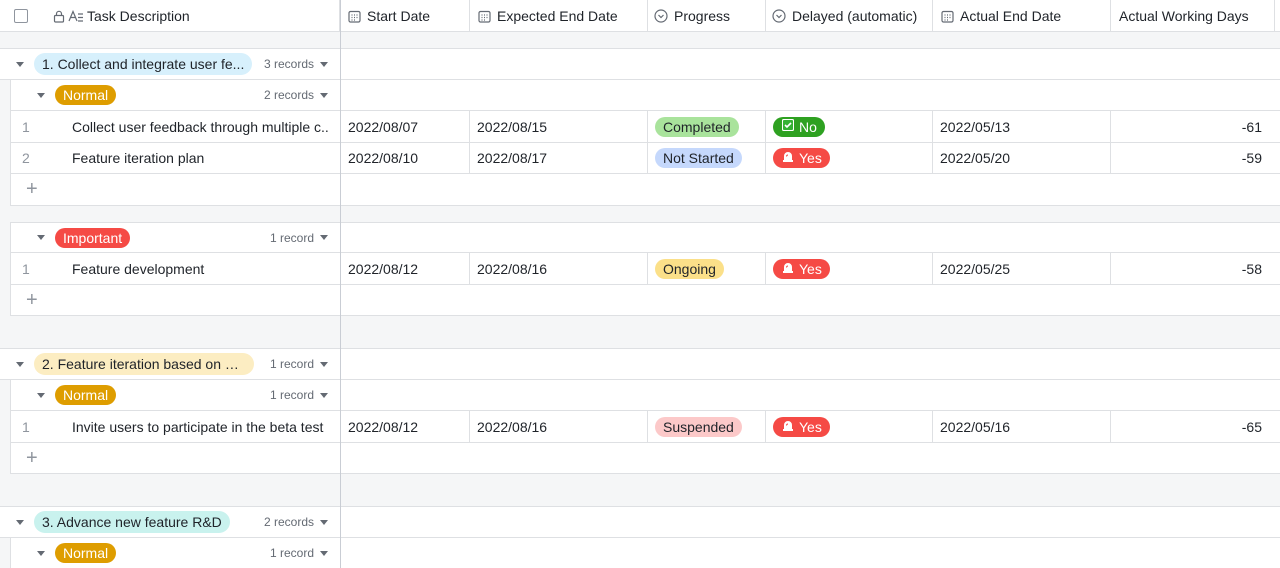 This screenshot has width=1280, height=568. Describe the element at coordinates (698, 158) in the screenshot. I see `progress-tag: Not Started` at that location.